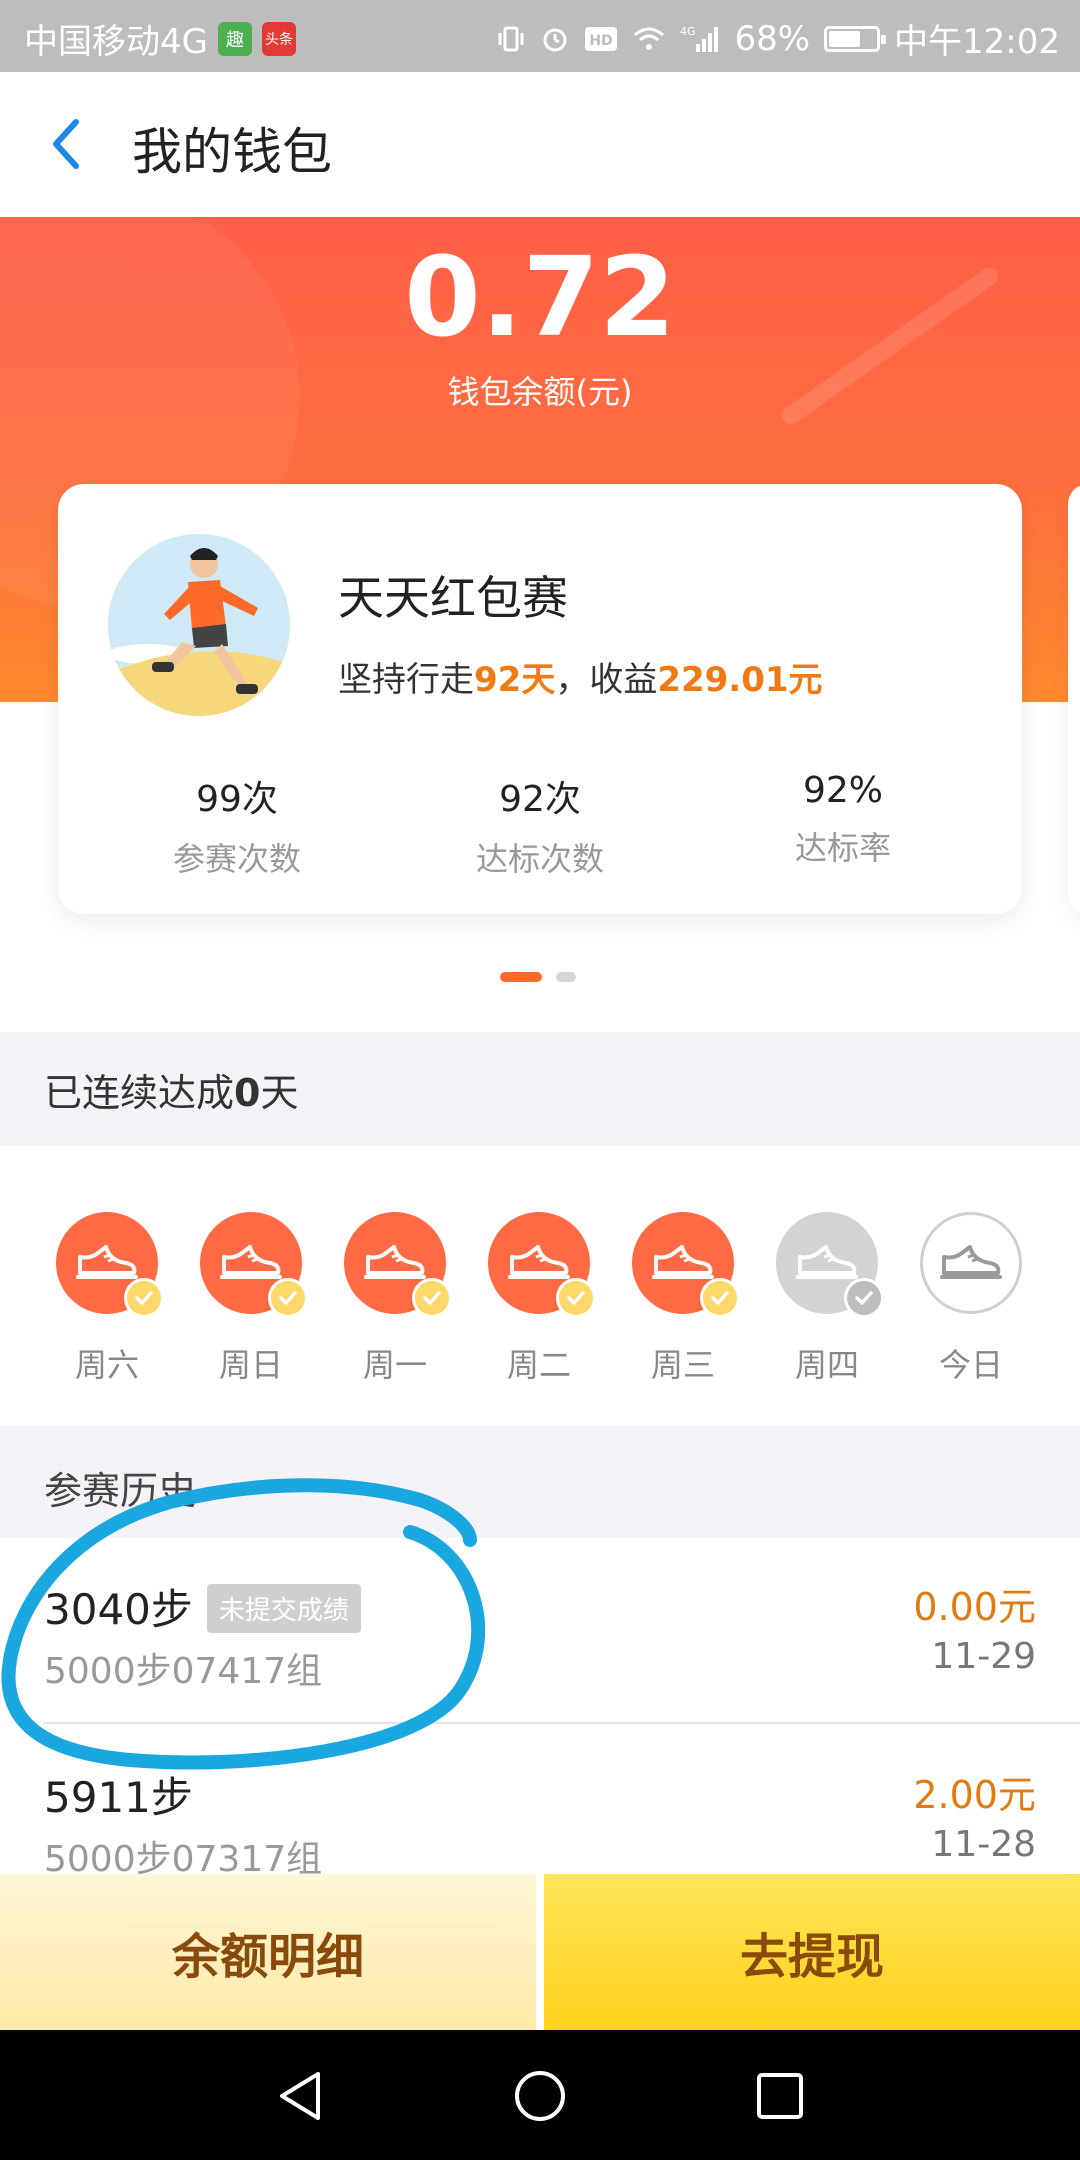 Image resolution: width=1080 pixels, height=2160 pixels. Describe the element at coordinates (1074, 699) in the screenshot. I see `next-card-peek` at that location.